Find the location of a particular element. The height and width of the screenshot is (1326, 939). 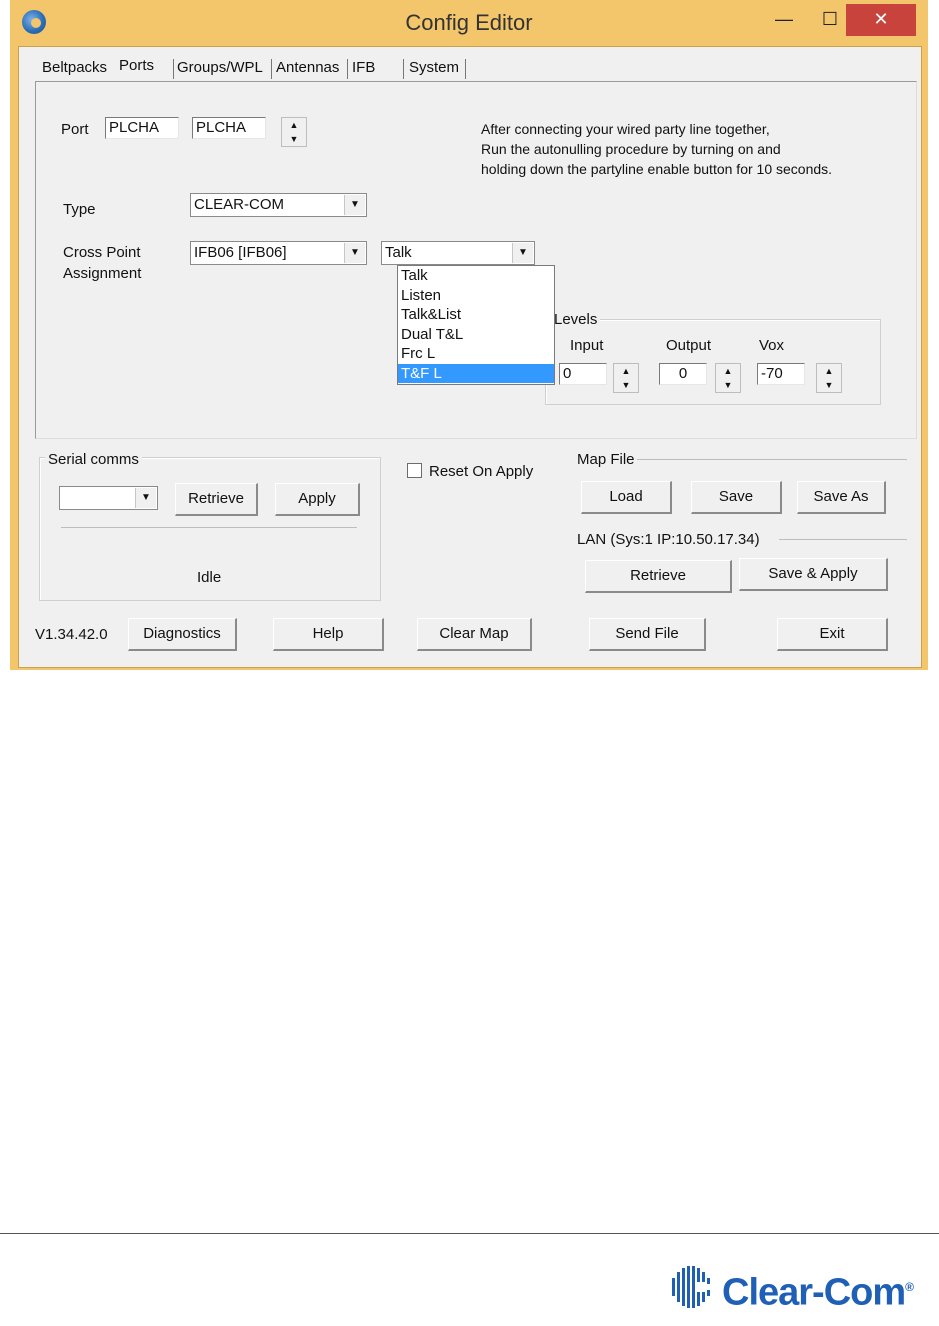

tab-antennas: Antennas is located at coordinates (307, 67).